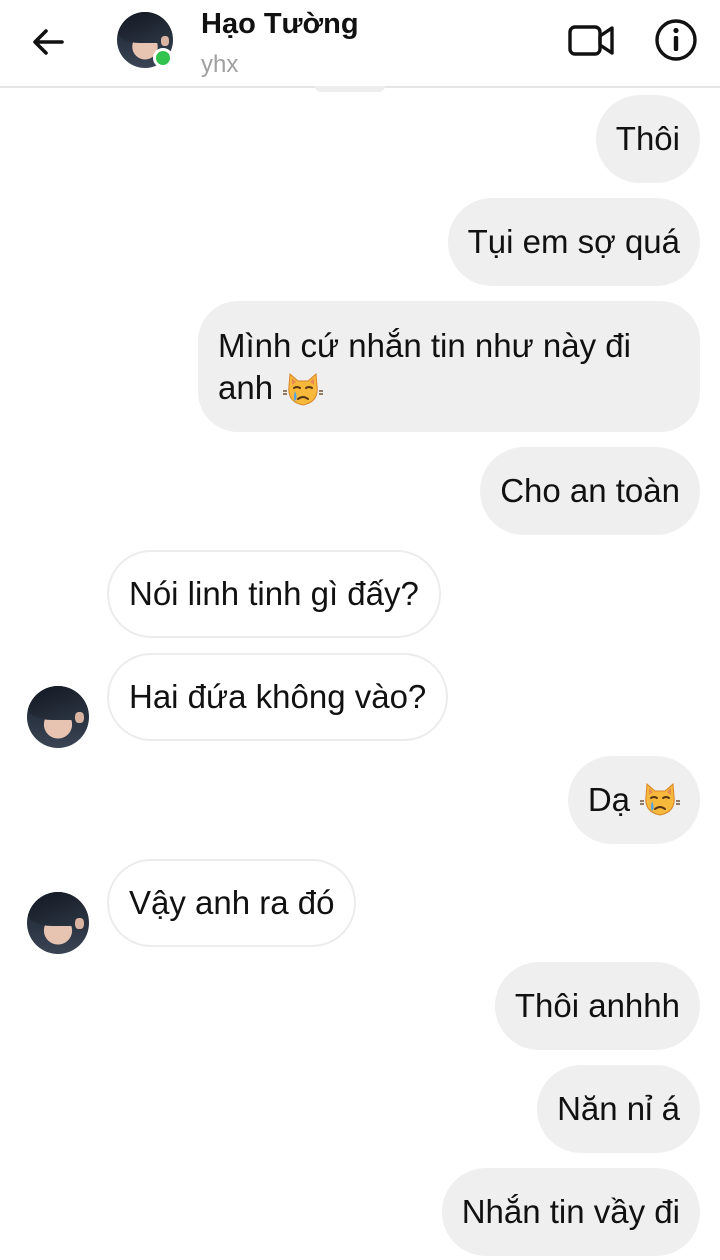  I want to click on message-text: Thôi anhhh, so click(597, 1005).